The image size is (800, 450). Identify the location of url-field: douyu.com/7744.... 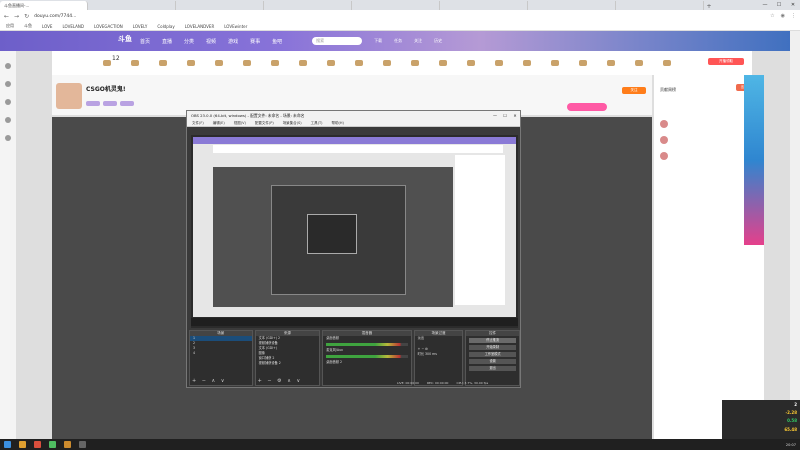
(55, 16).